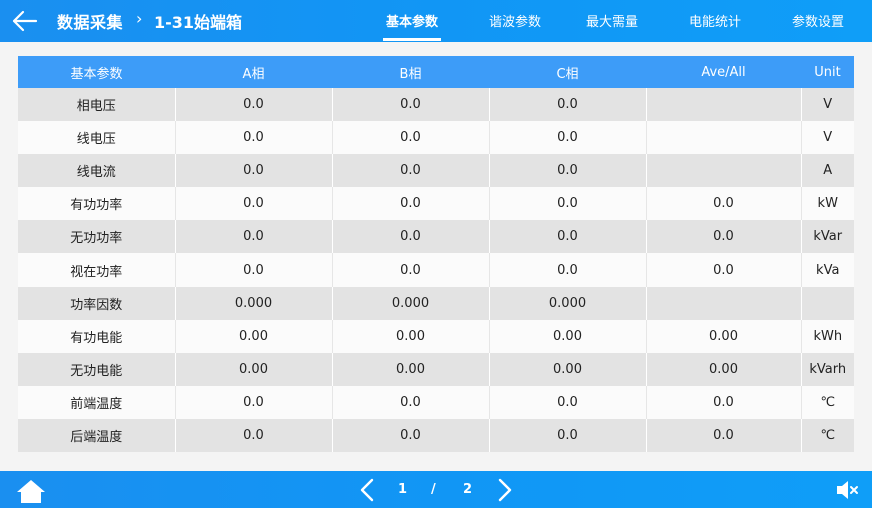 The width and height of the screenshot is (872, 508). What do you see at coordinates (827, 303) in the screenshot?
I see `unit-cell` at bounding box center [827, 303].